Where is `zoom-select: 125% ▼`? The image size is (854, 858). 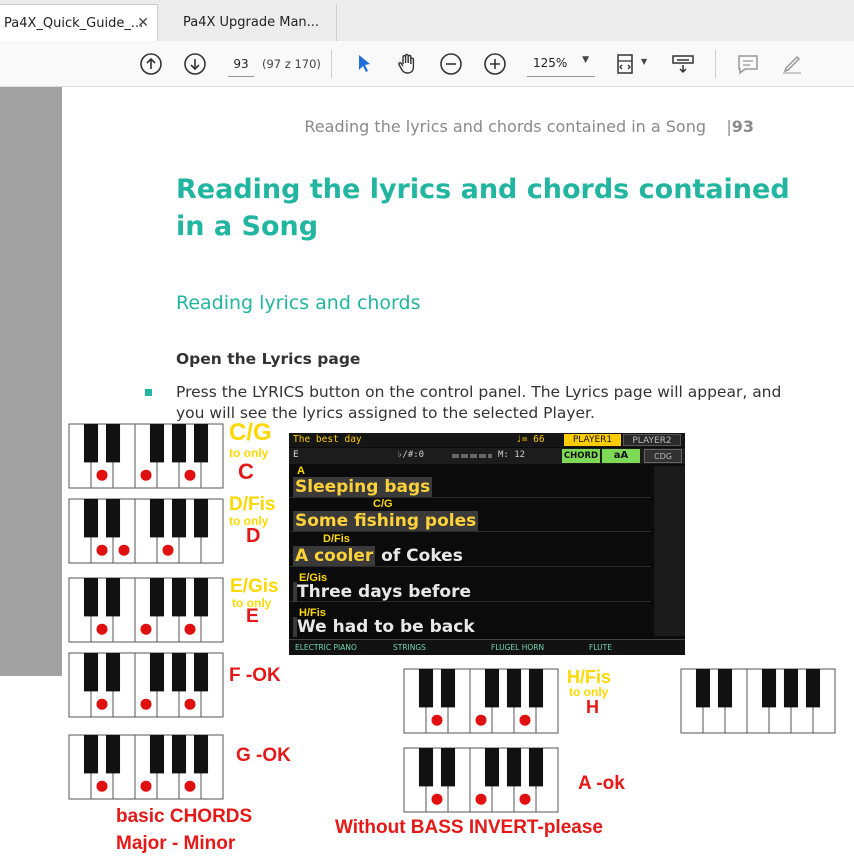
zoom-select: 125% ▼ is located at coordinates (561, 64).